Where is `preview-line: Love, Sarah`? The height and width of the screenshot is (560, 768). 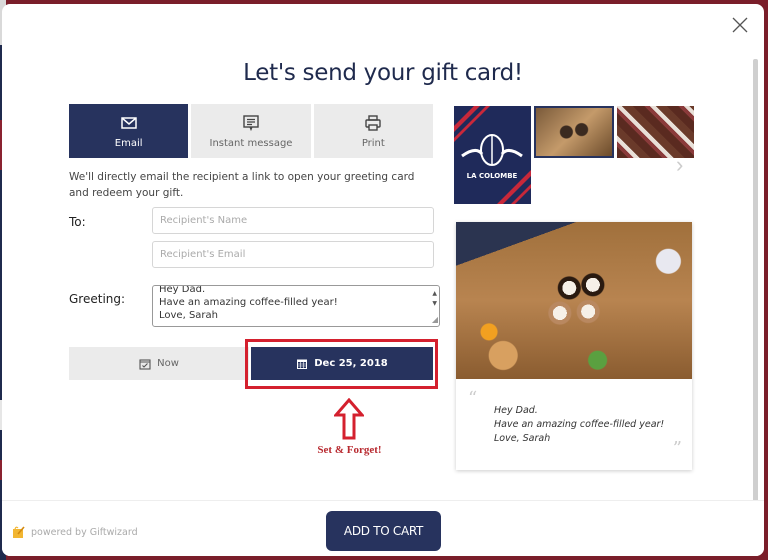 preview-line: Love, Sarah is located at coordinates (522, 438).